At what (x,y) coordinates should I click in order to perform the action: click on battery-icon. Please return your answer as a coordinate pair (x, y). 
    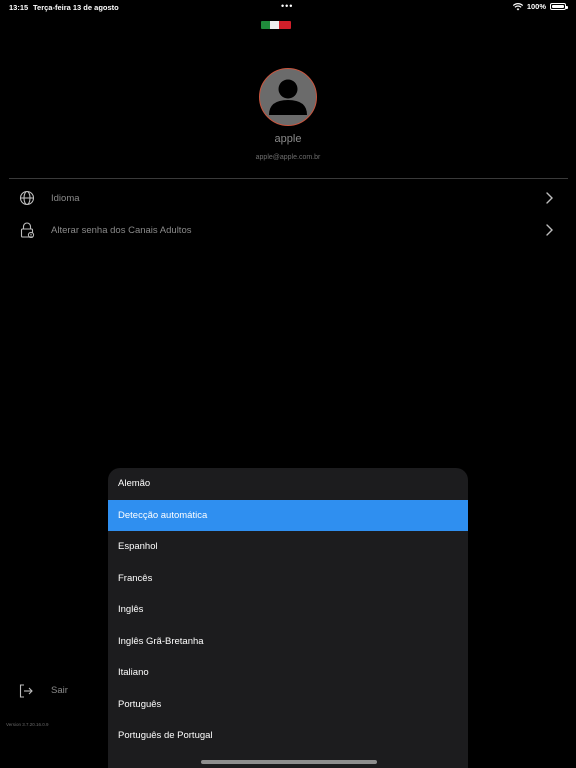
    Looking at the image, I should click on (559, 6).